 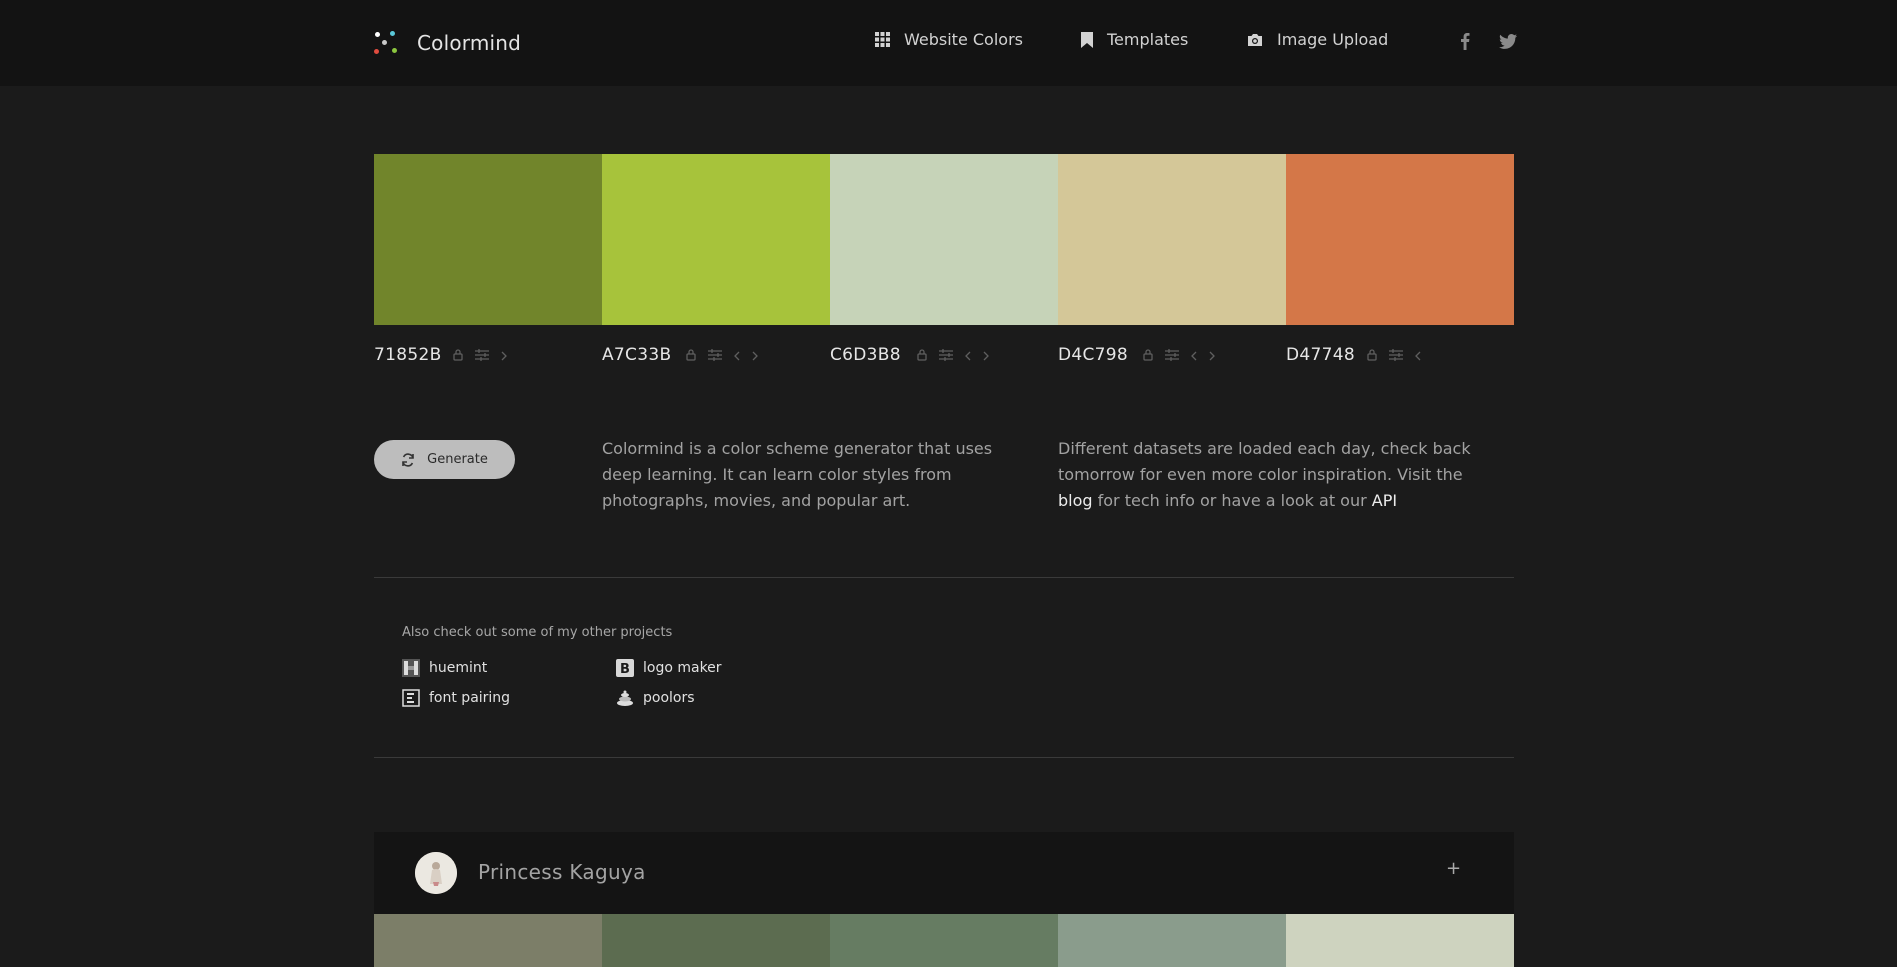 I want to click on poolors-icon, so click(x=625, y=698).